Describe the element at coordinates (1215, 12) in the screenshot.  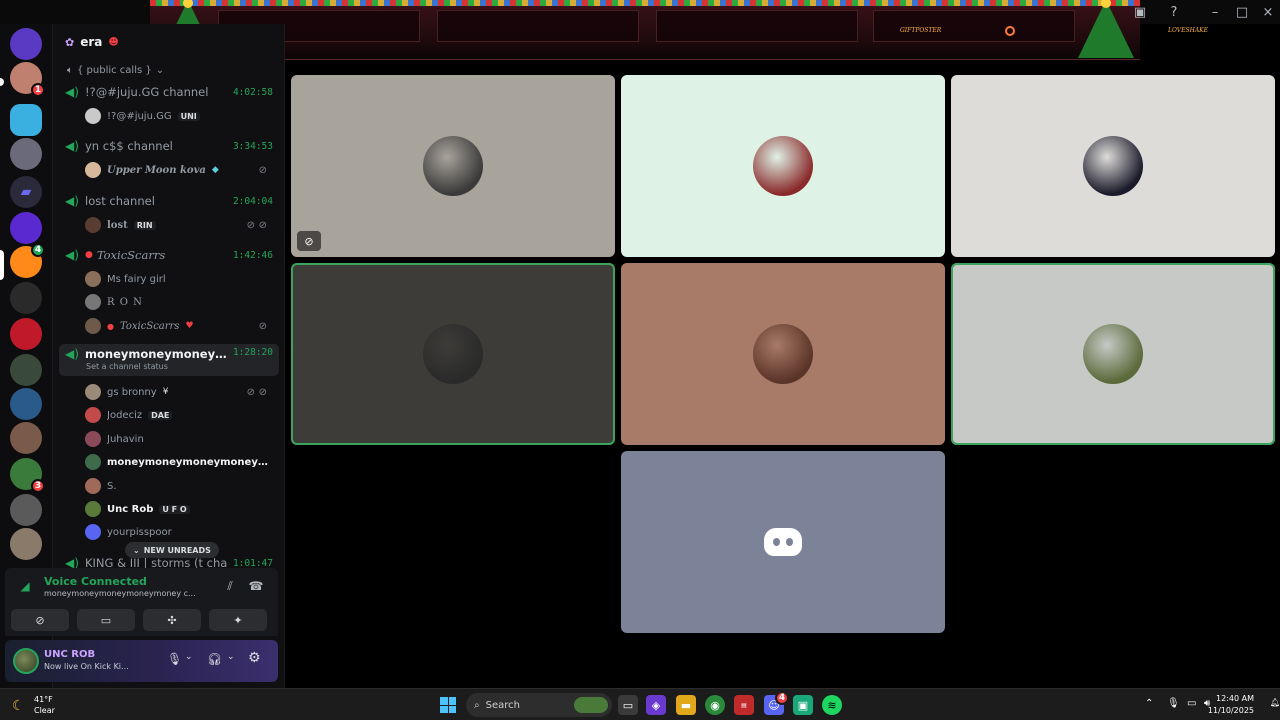
I see `minimize-button: –` at that location.